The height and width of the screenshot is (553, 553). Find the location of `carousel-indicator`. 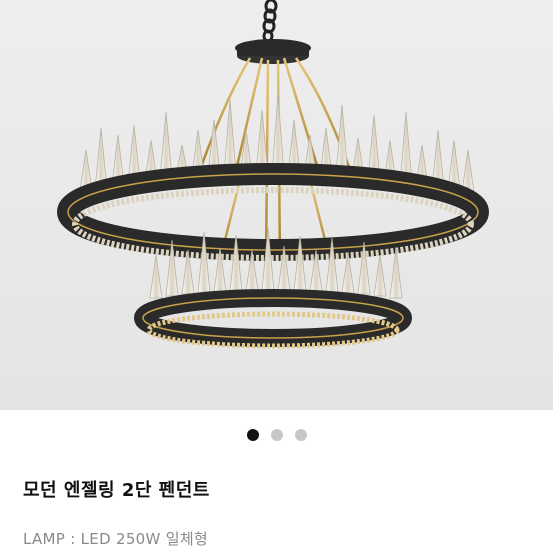

carousel-indicator is located at coordinates (276, 435).